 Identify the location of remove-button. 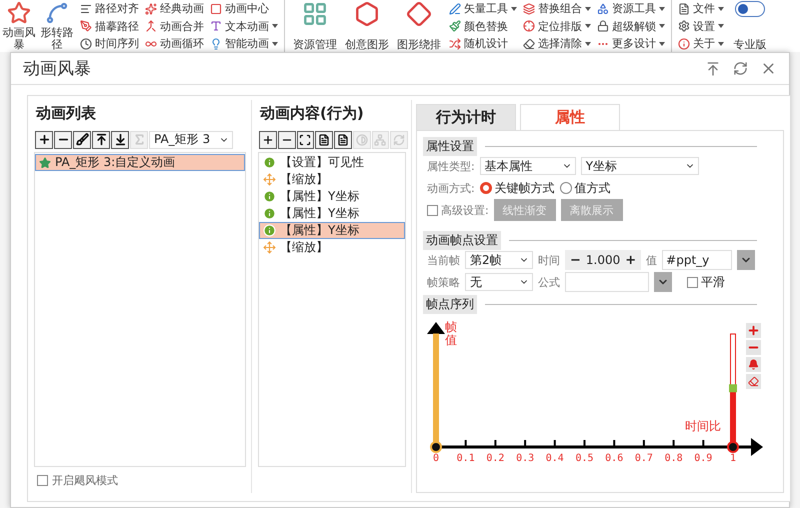
(753, 347).